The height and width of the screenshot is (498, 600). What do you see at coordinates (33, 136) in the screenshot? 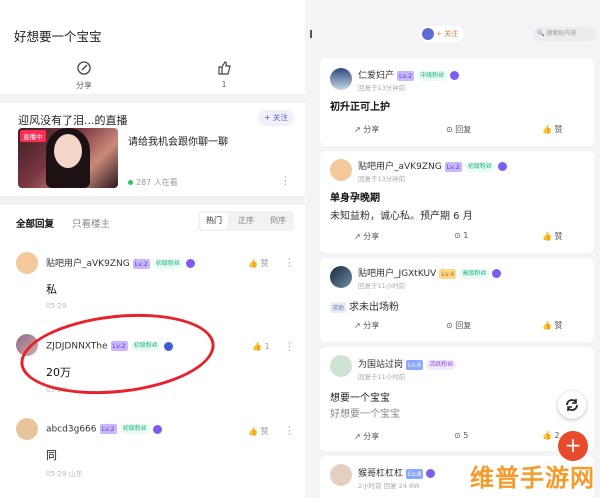
I see `live-badge: 直播中` at bounding box center [33, 136].